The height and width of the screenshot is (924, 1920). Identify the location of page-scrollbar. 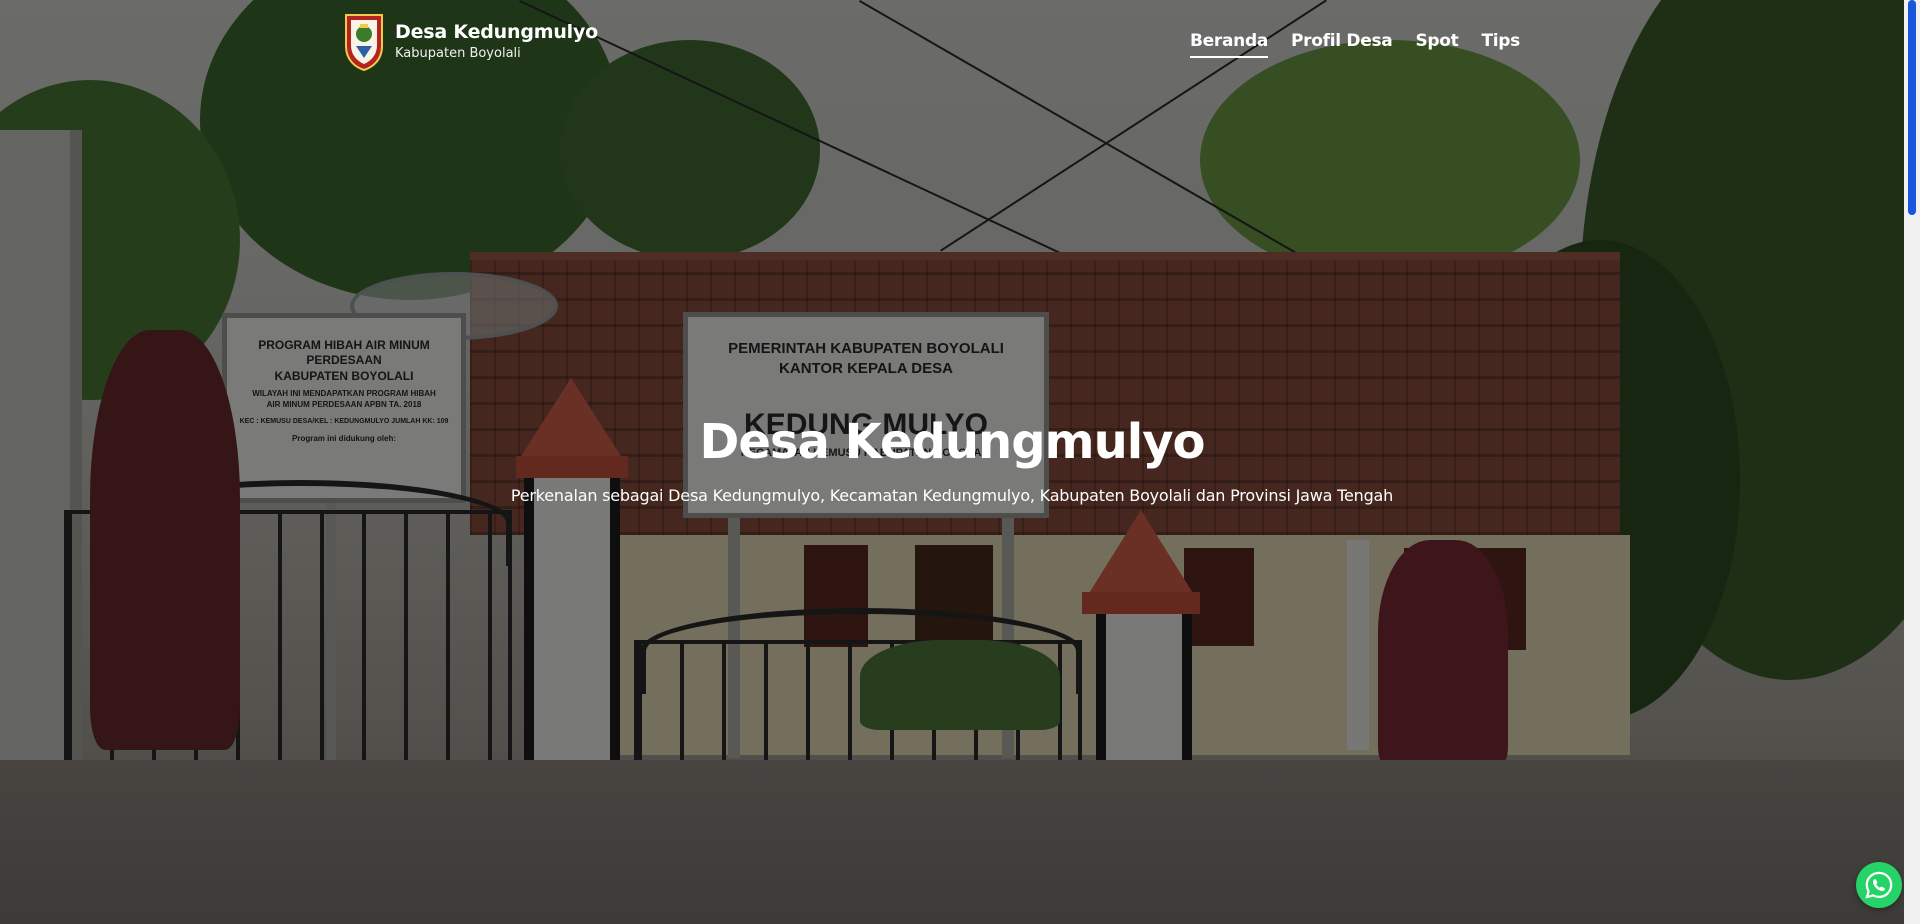
(1912, 462).